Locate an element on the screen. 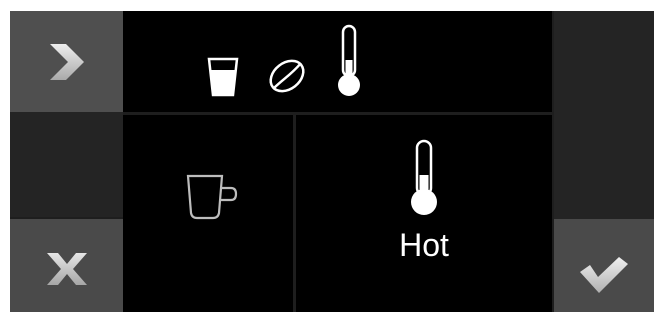 The width and height of the screenshot is (654, 312). x-icon is located at coordinates (66, 268).